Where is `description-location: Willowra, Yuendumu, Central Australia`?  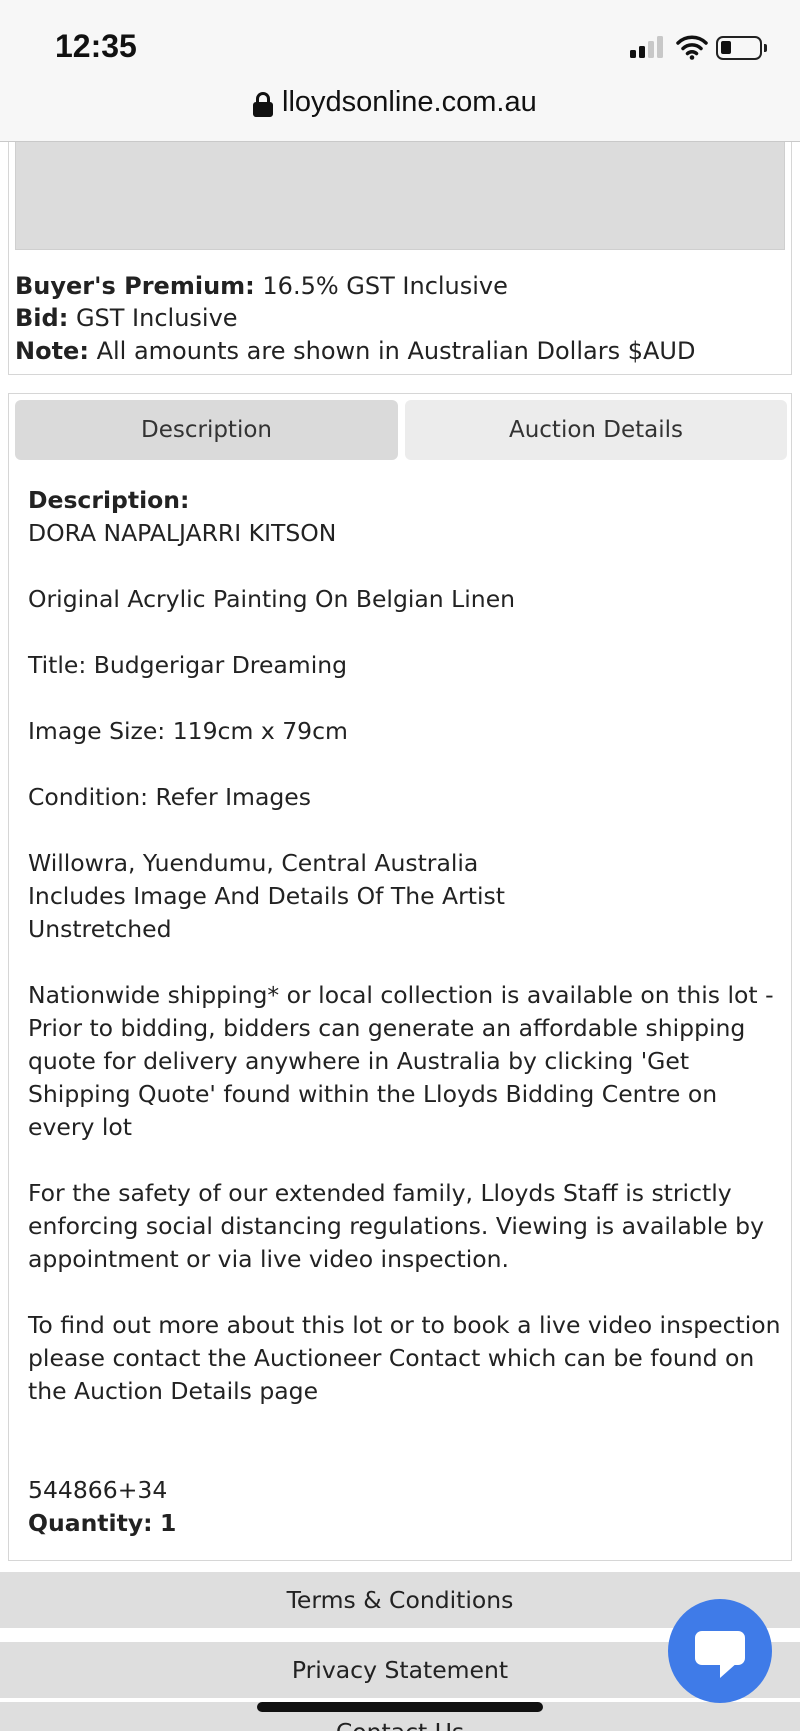
description-location: Willowra, Yuendumu, Central Australia is located at coordinates (253, 863).